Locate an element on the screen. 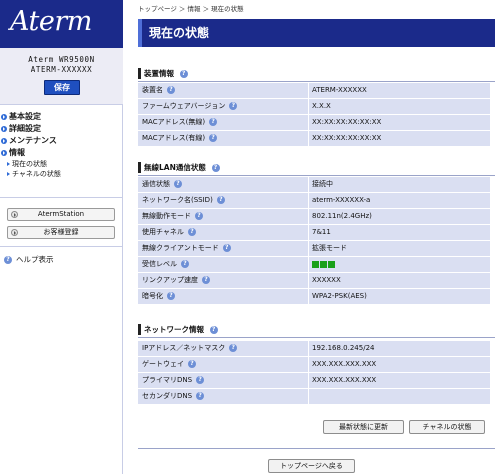  row-label: プライマリDNS? is located at coordinates (223, 380).